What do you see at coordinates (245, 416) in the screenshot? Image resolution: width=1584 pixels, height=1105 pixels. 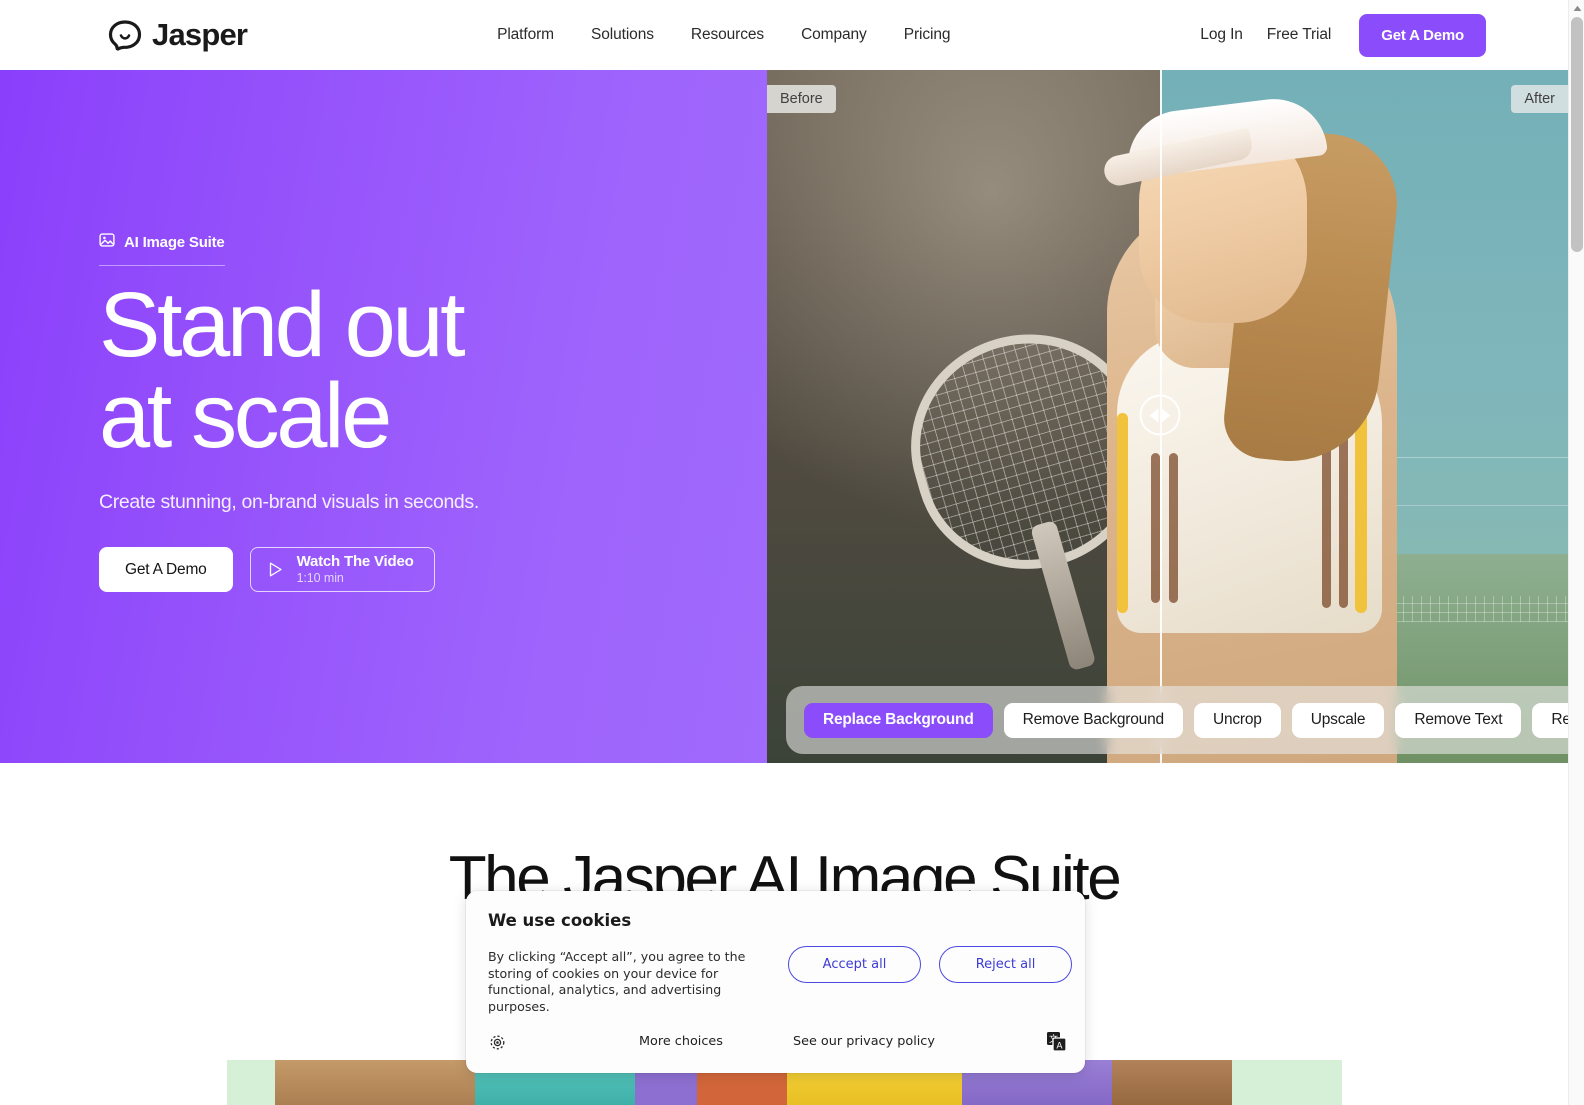 I see `hero-heading-line-2: at scale` at bounding box center [245, 416].